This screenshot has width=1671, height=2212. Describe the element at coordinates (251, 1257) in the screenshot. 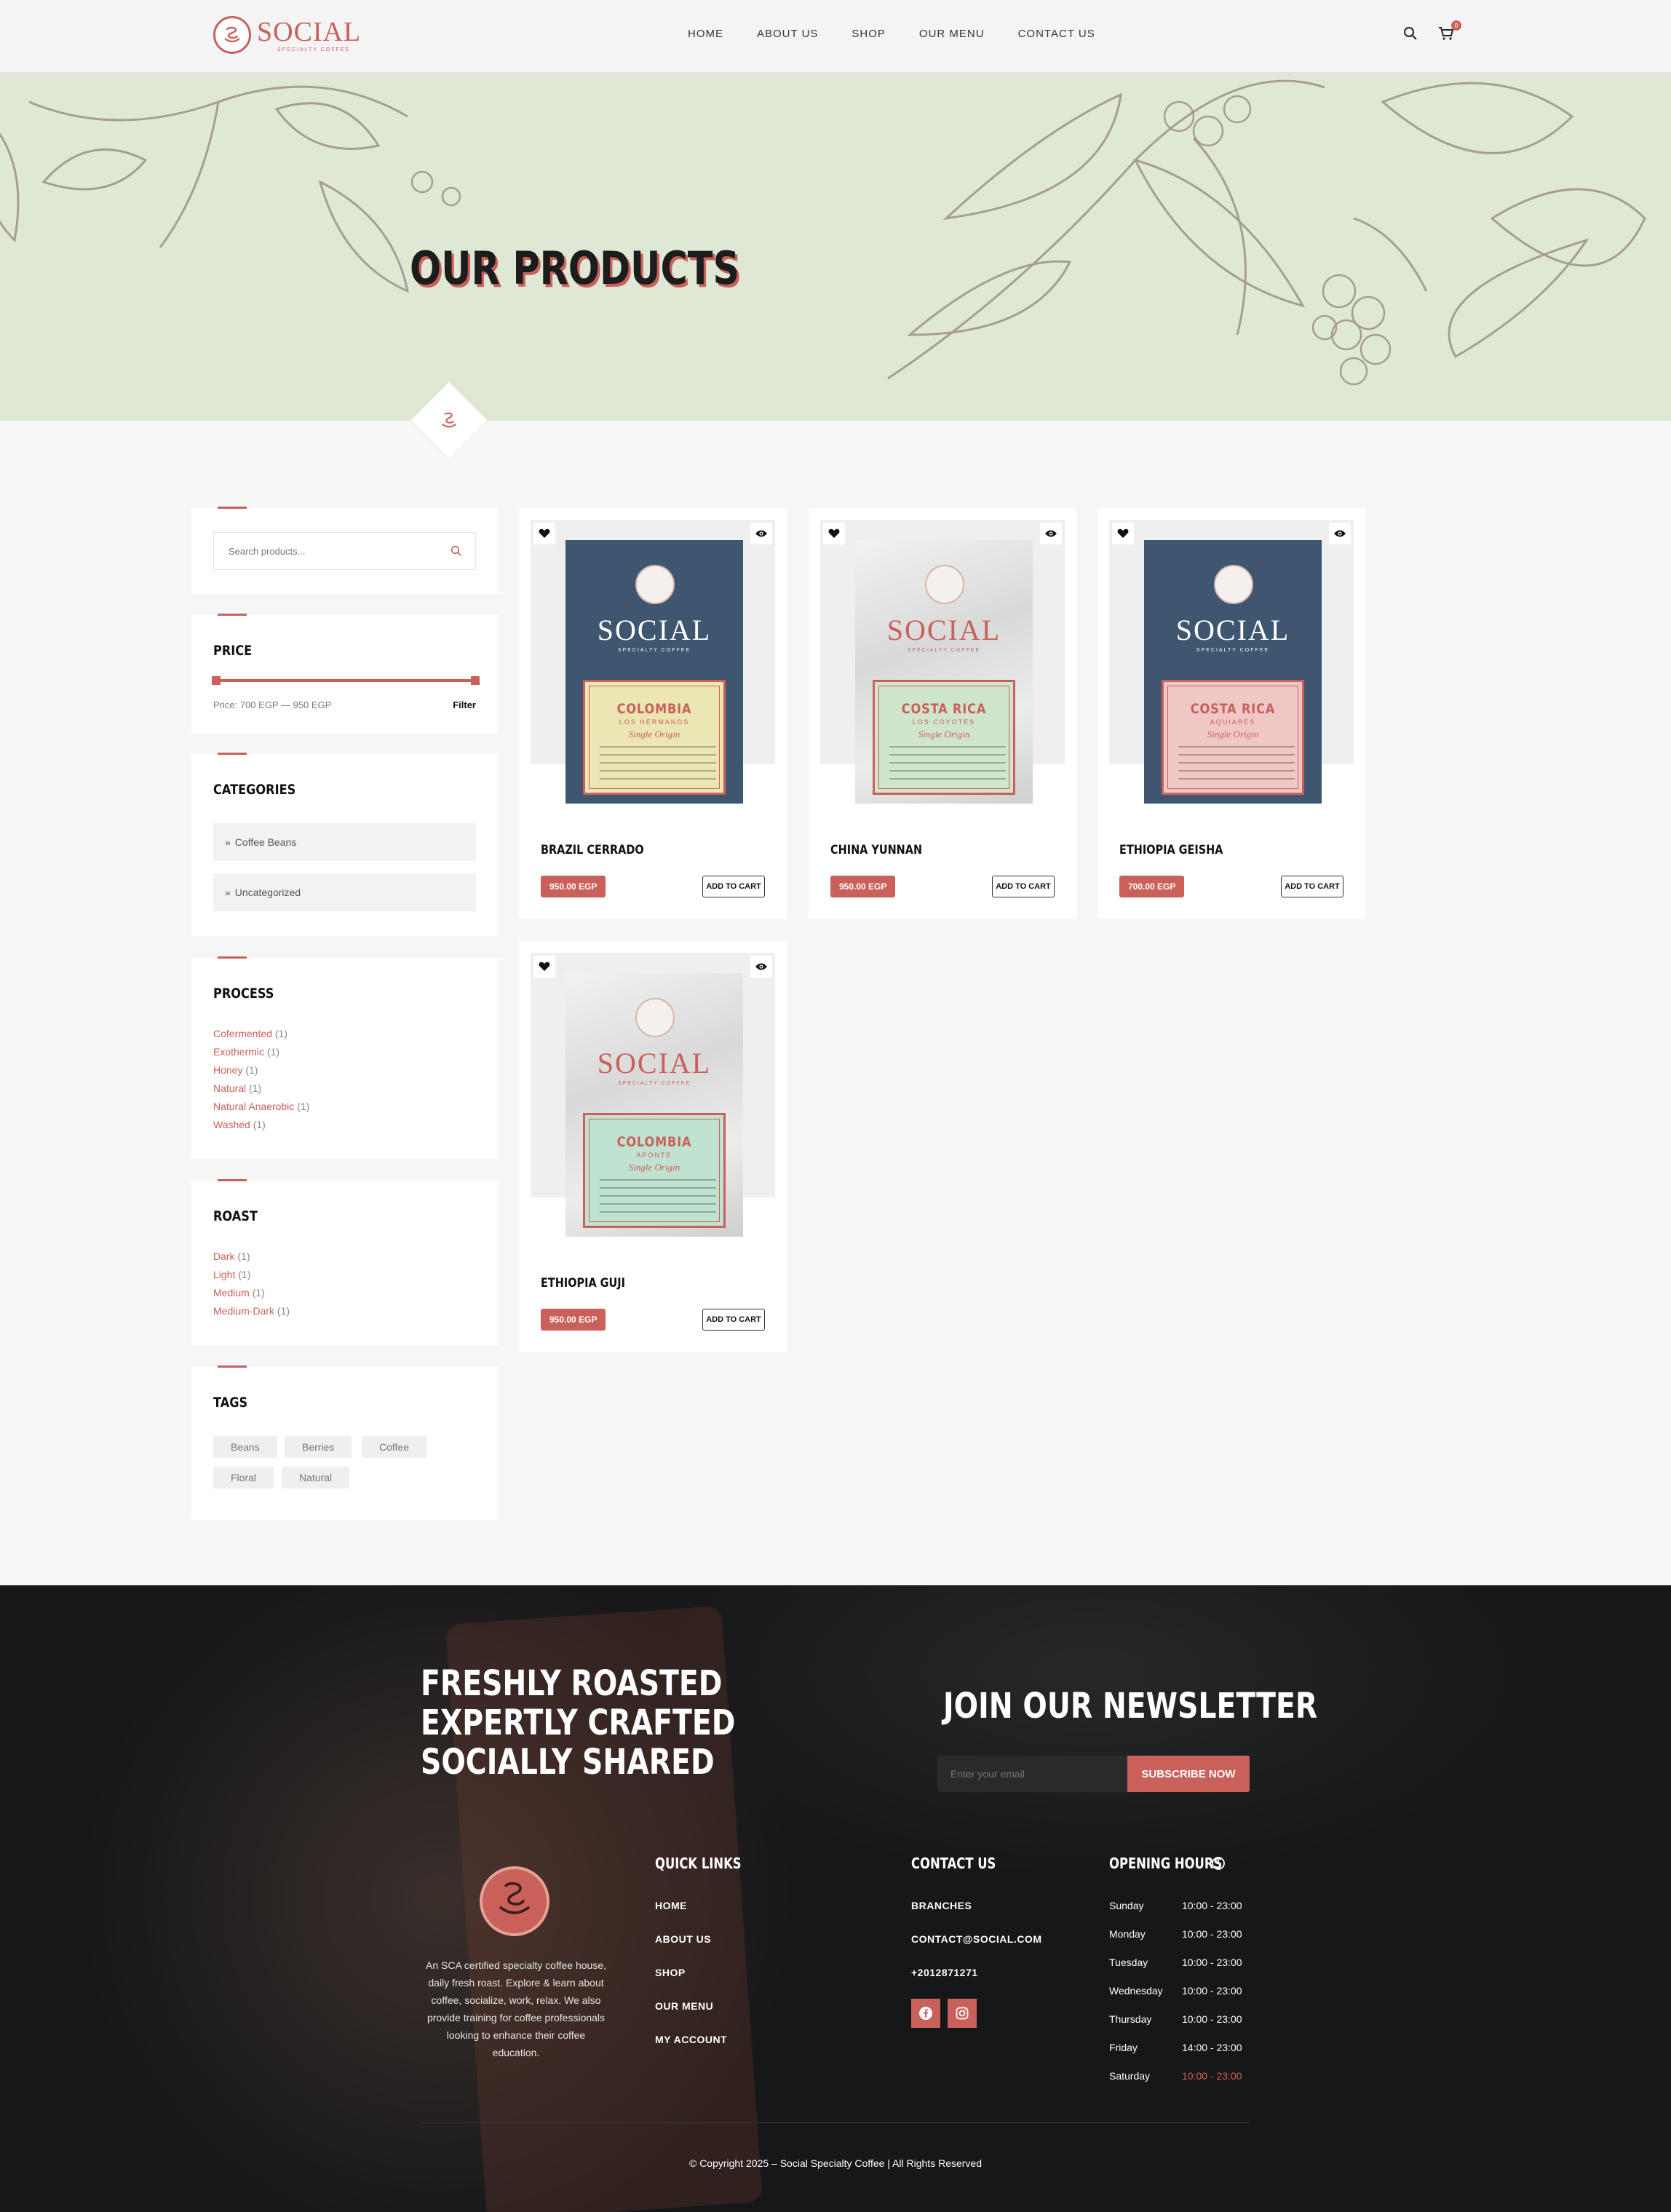

I see `roast-item: Dark (1)` at that location.